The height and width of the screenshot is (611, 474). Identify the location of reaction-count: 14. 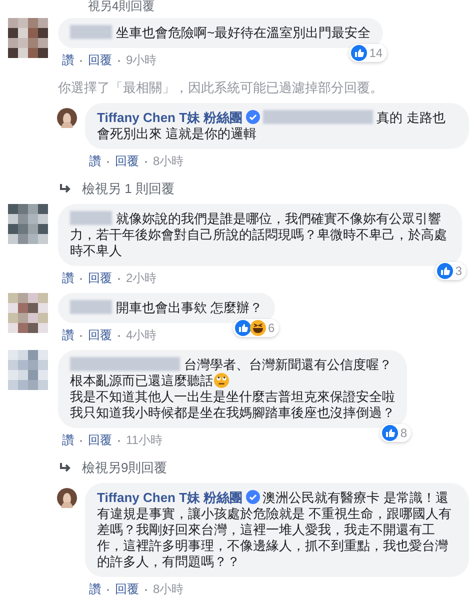
(376, 53).